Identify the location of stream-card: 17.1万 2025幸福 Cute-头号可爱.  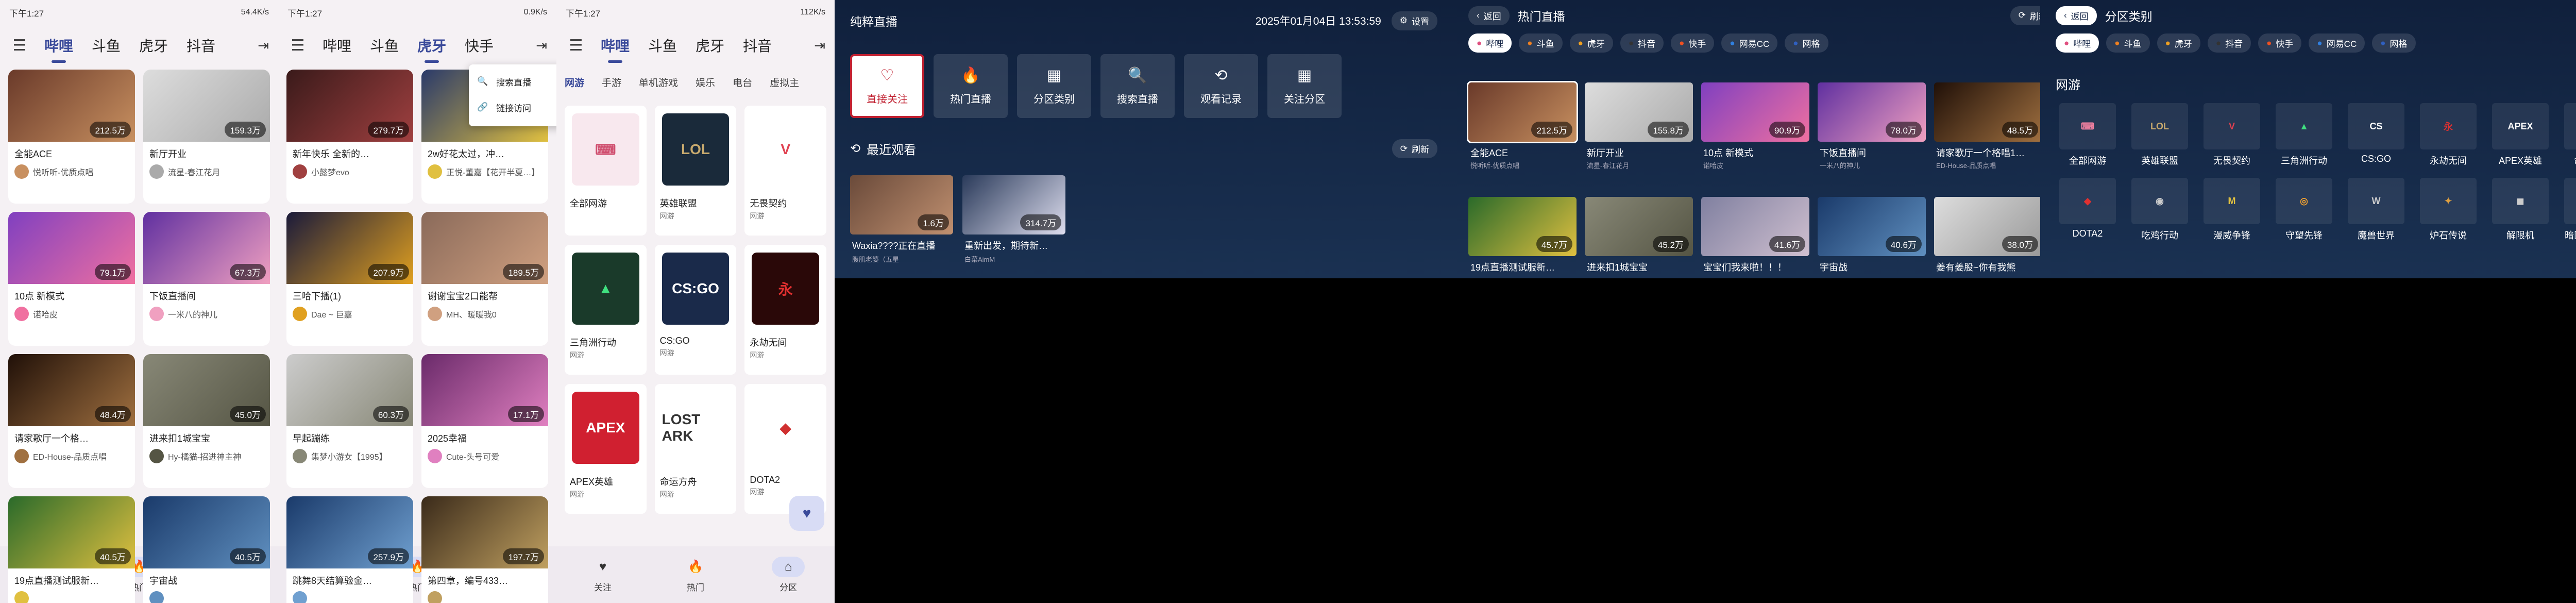
(485, 421).